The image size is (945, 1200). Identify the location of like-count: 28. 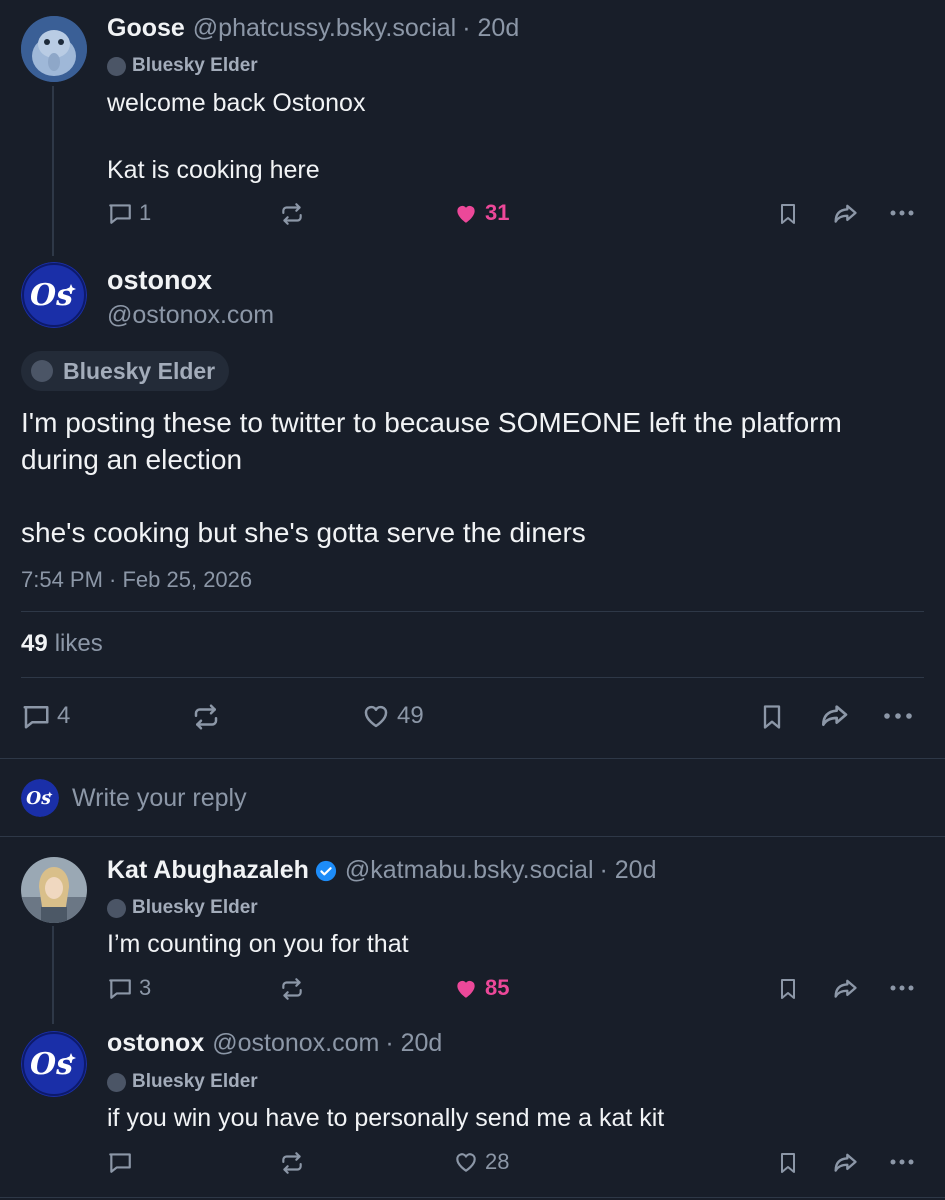
(497, 1161).